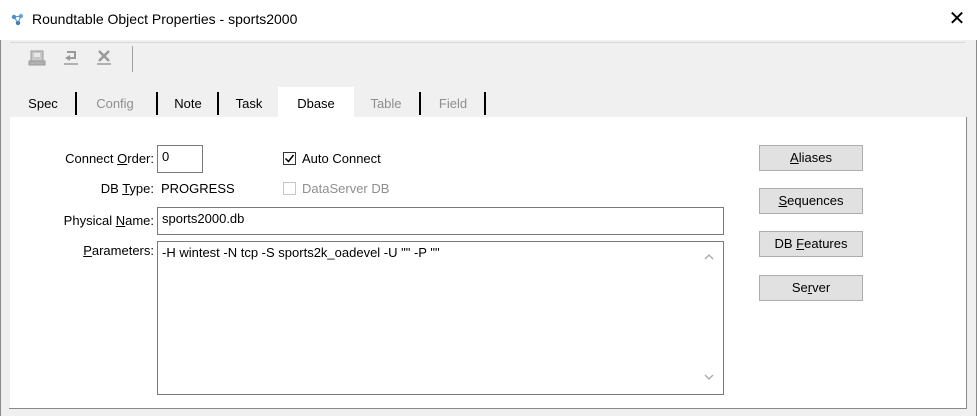 The width and height of the screenshot is (977, 416). What do you see at coordinates (487, 42) in the screenshot?
I see `toolbar-separator` at bounding box center [487, 42].